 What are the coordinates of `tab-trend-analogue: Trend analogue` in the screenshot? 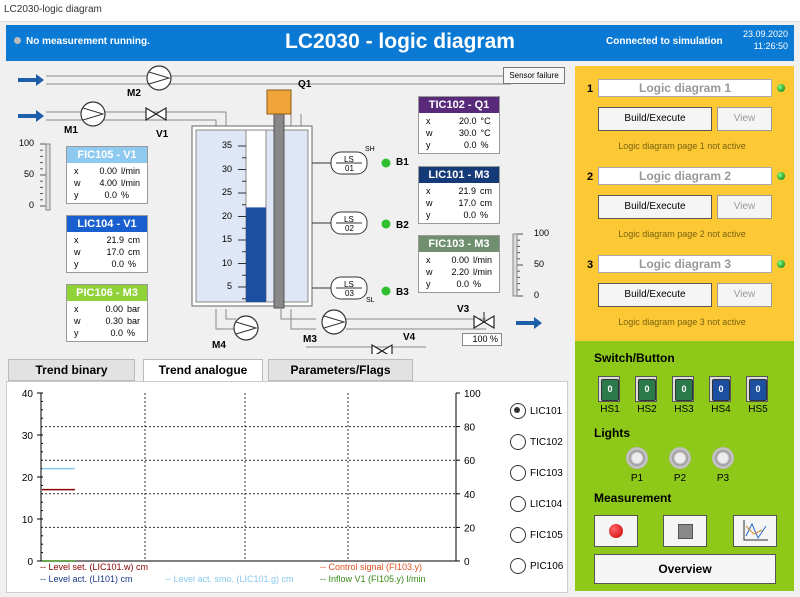 It's located at (203, 371).